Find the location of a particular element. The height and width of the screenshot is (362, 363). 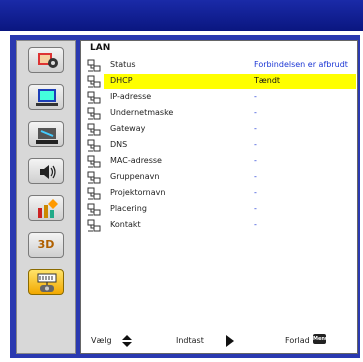

menu-item-value: Forbindelsen er afbrudt is located at coordinates (301, 64).